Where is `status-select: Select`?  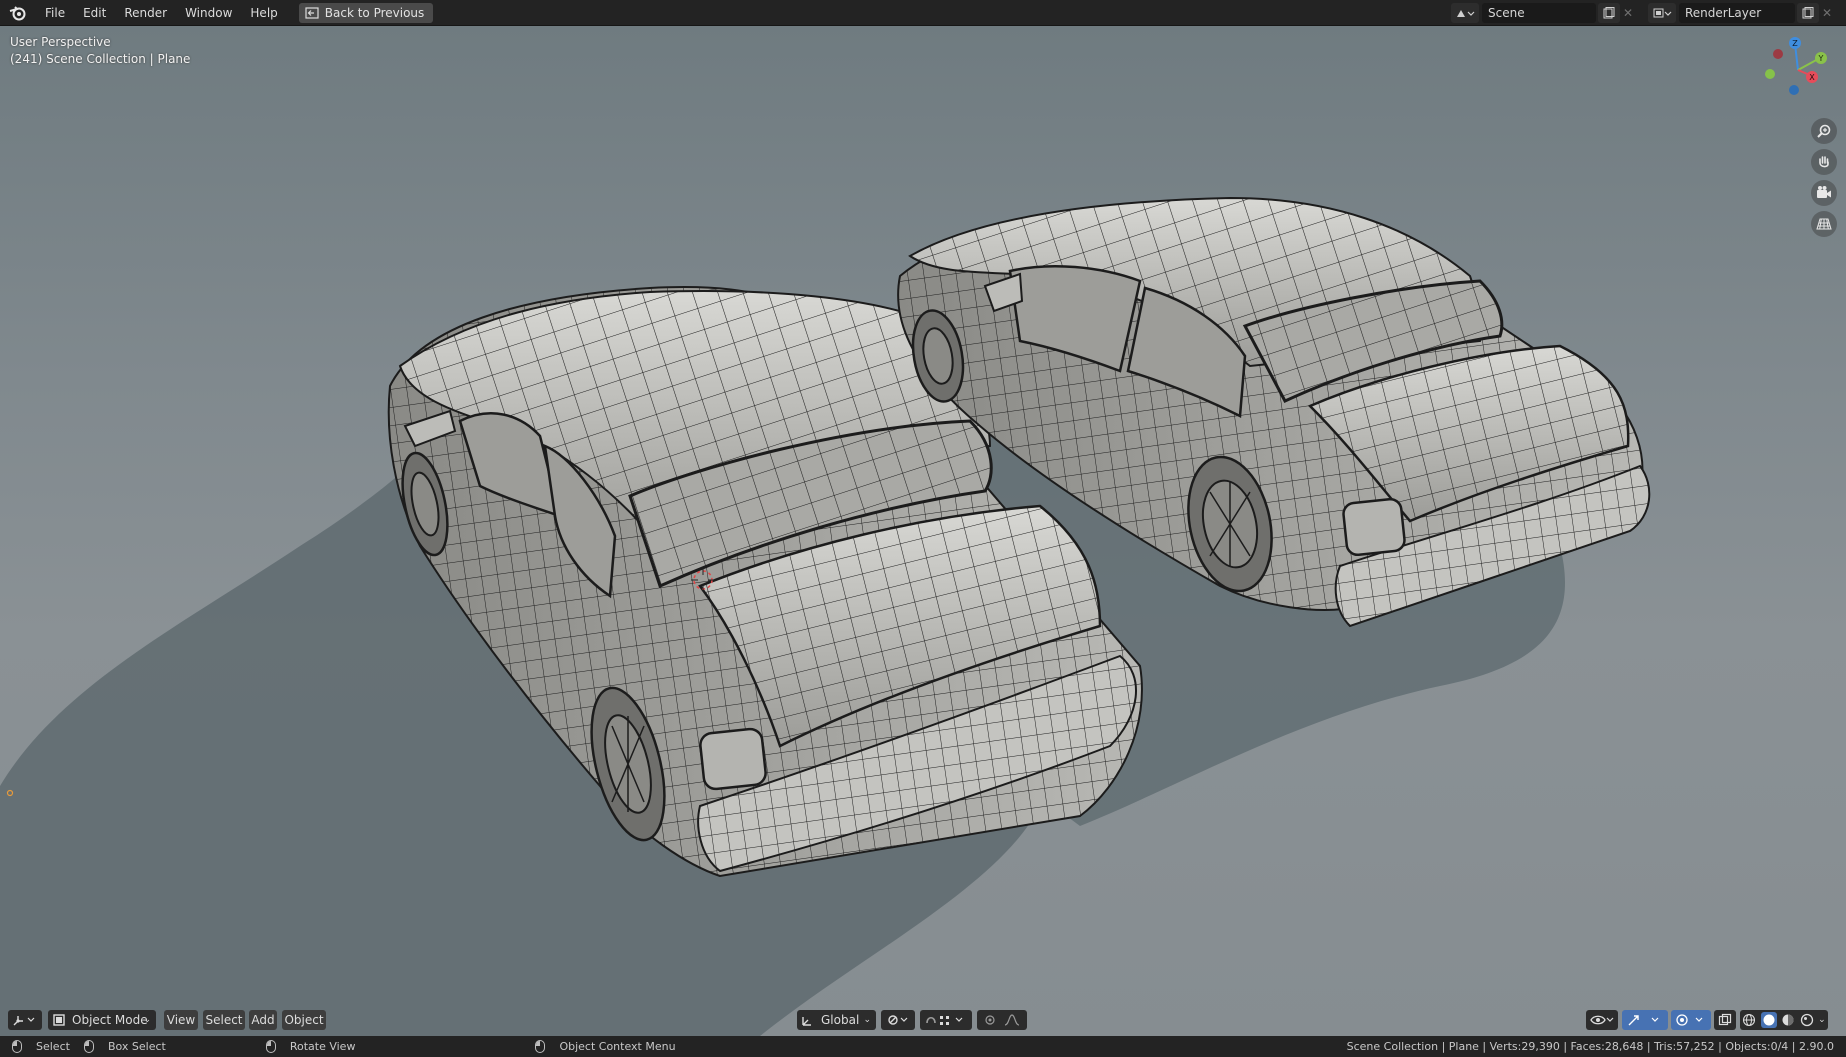
status-select: Select is located at coordinates (41, 1046).